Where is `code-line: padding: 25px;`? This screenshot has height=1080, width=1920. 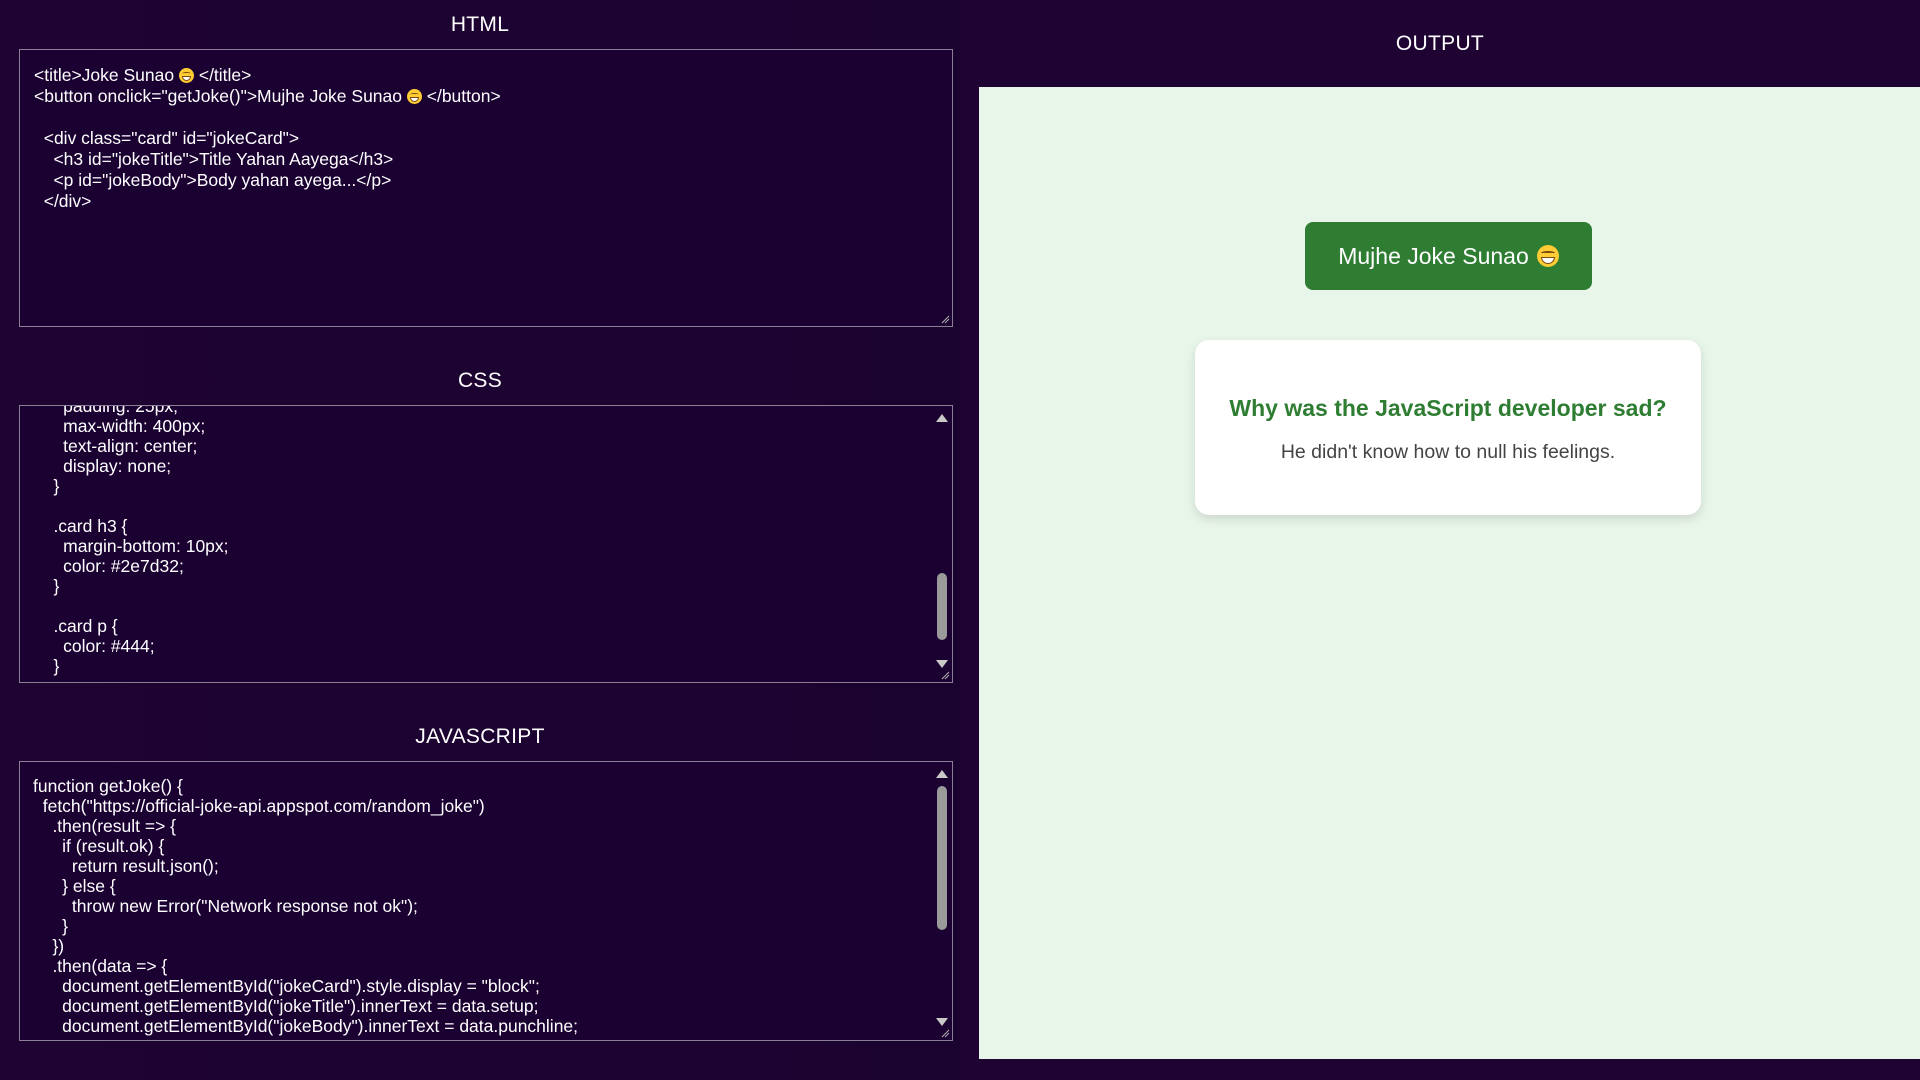 code-line: padding: 25px; is located at coordinates (493, 411).